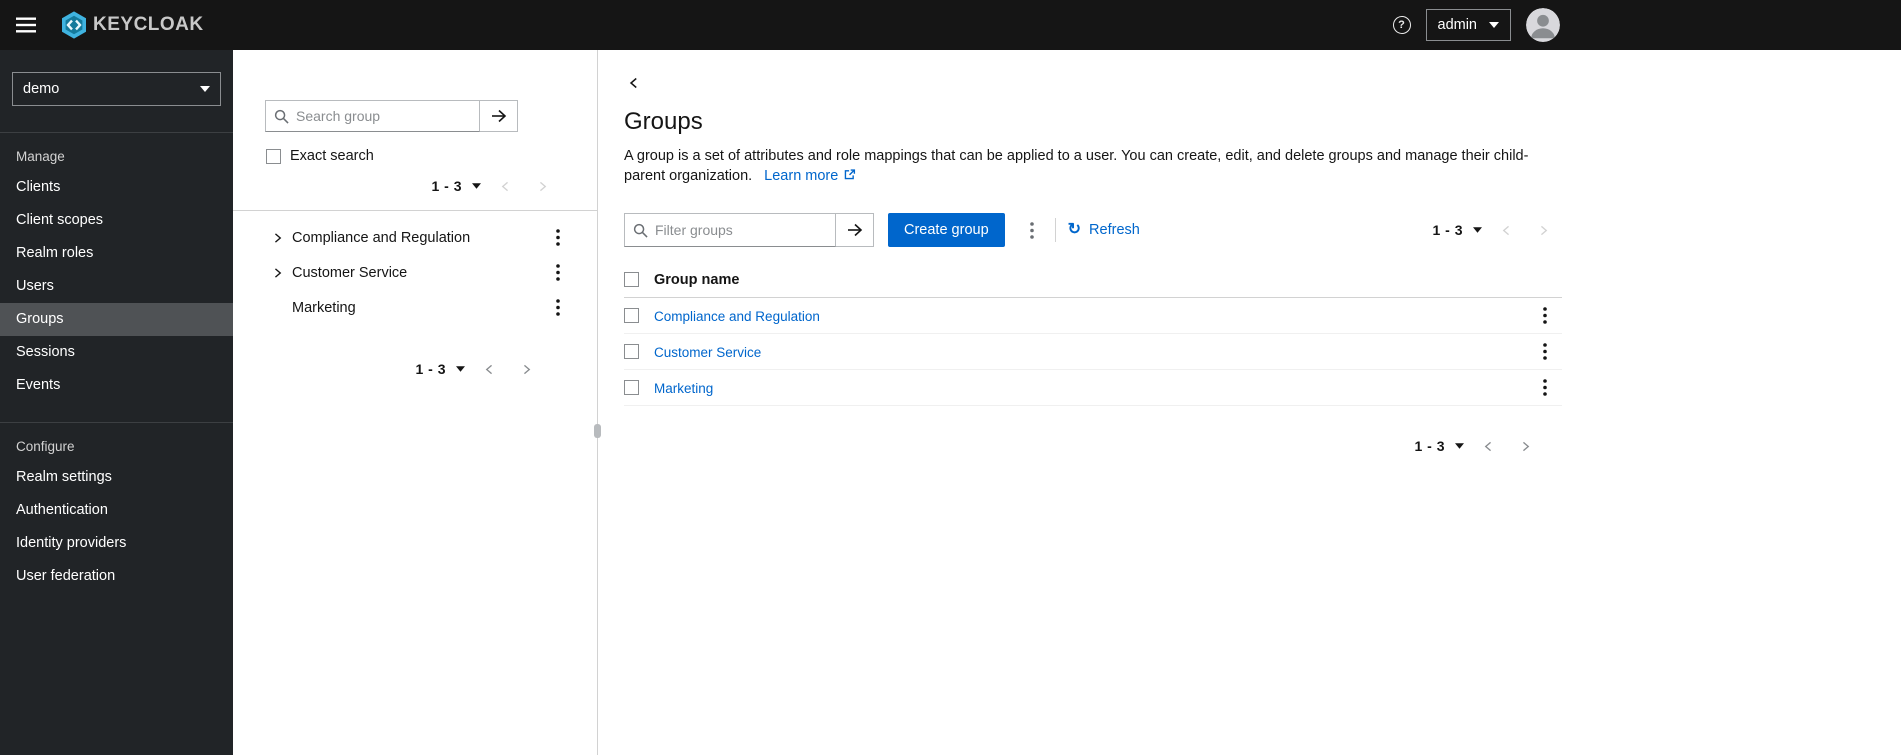  I want to click on group-link: Customer Service, so click(707, 352).